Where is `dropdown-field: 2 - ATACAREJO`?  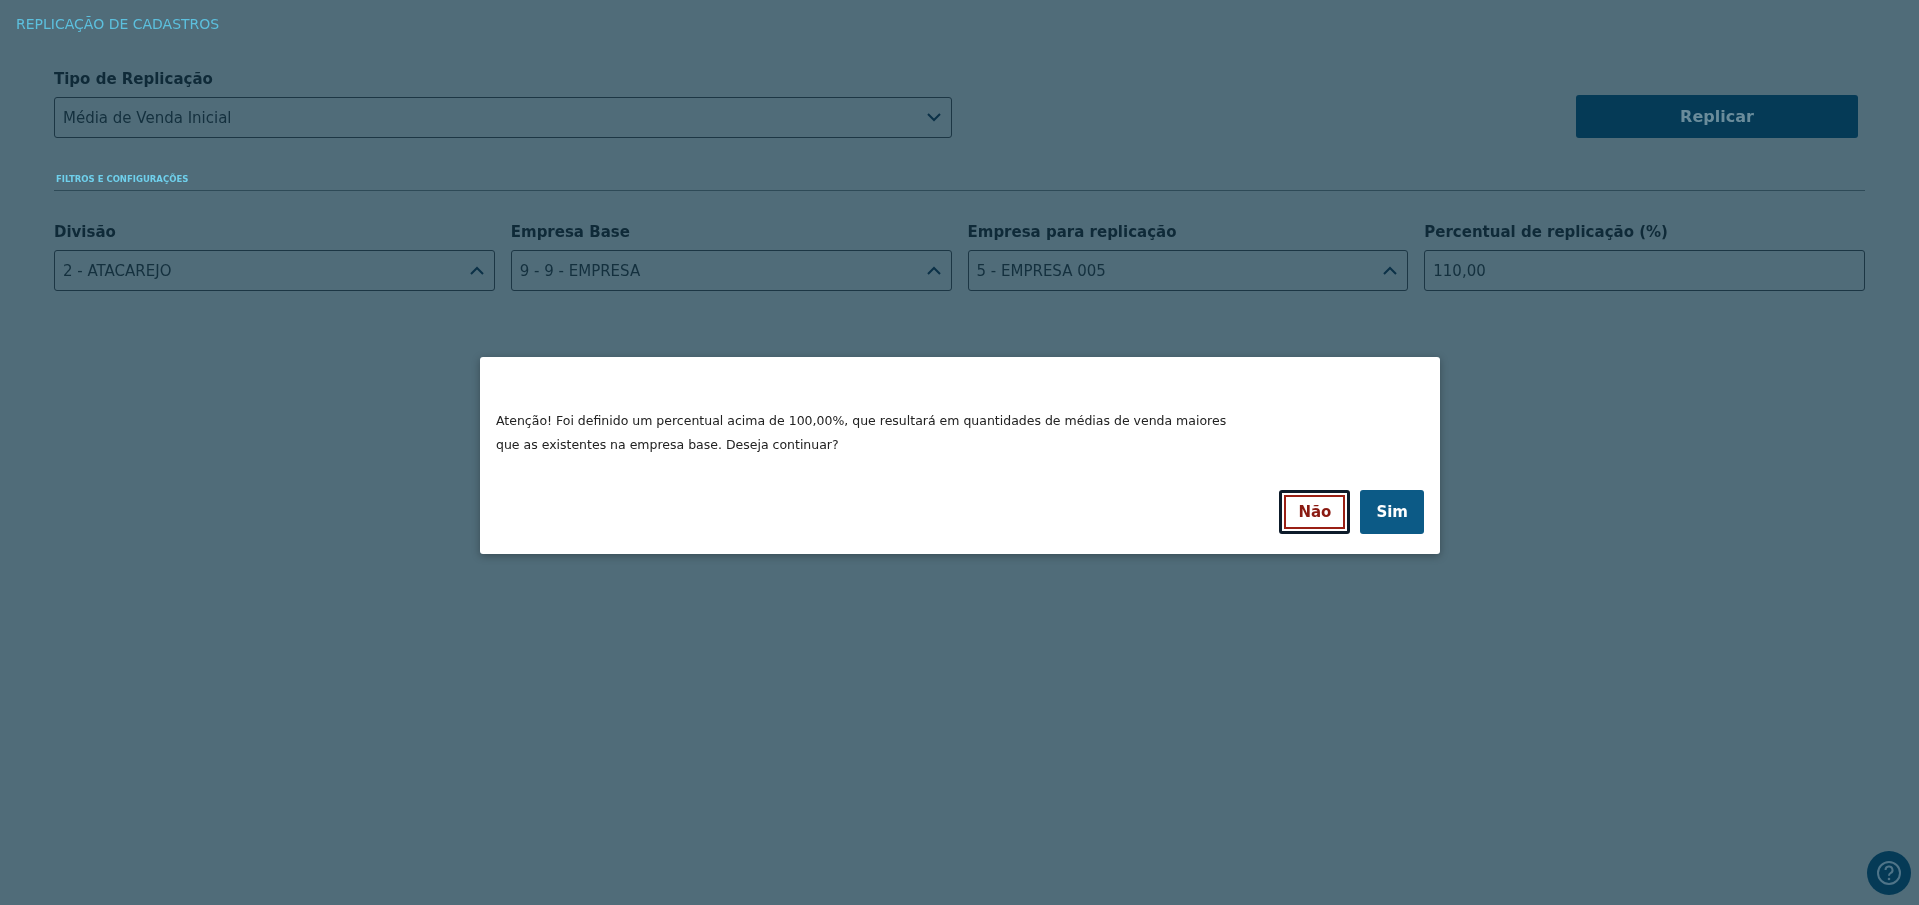 dropdown-field: 2 - ATACAREJO is located at coordinates (274, 270).